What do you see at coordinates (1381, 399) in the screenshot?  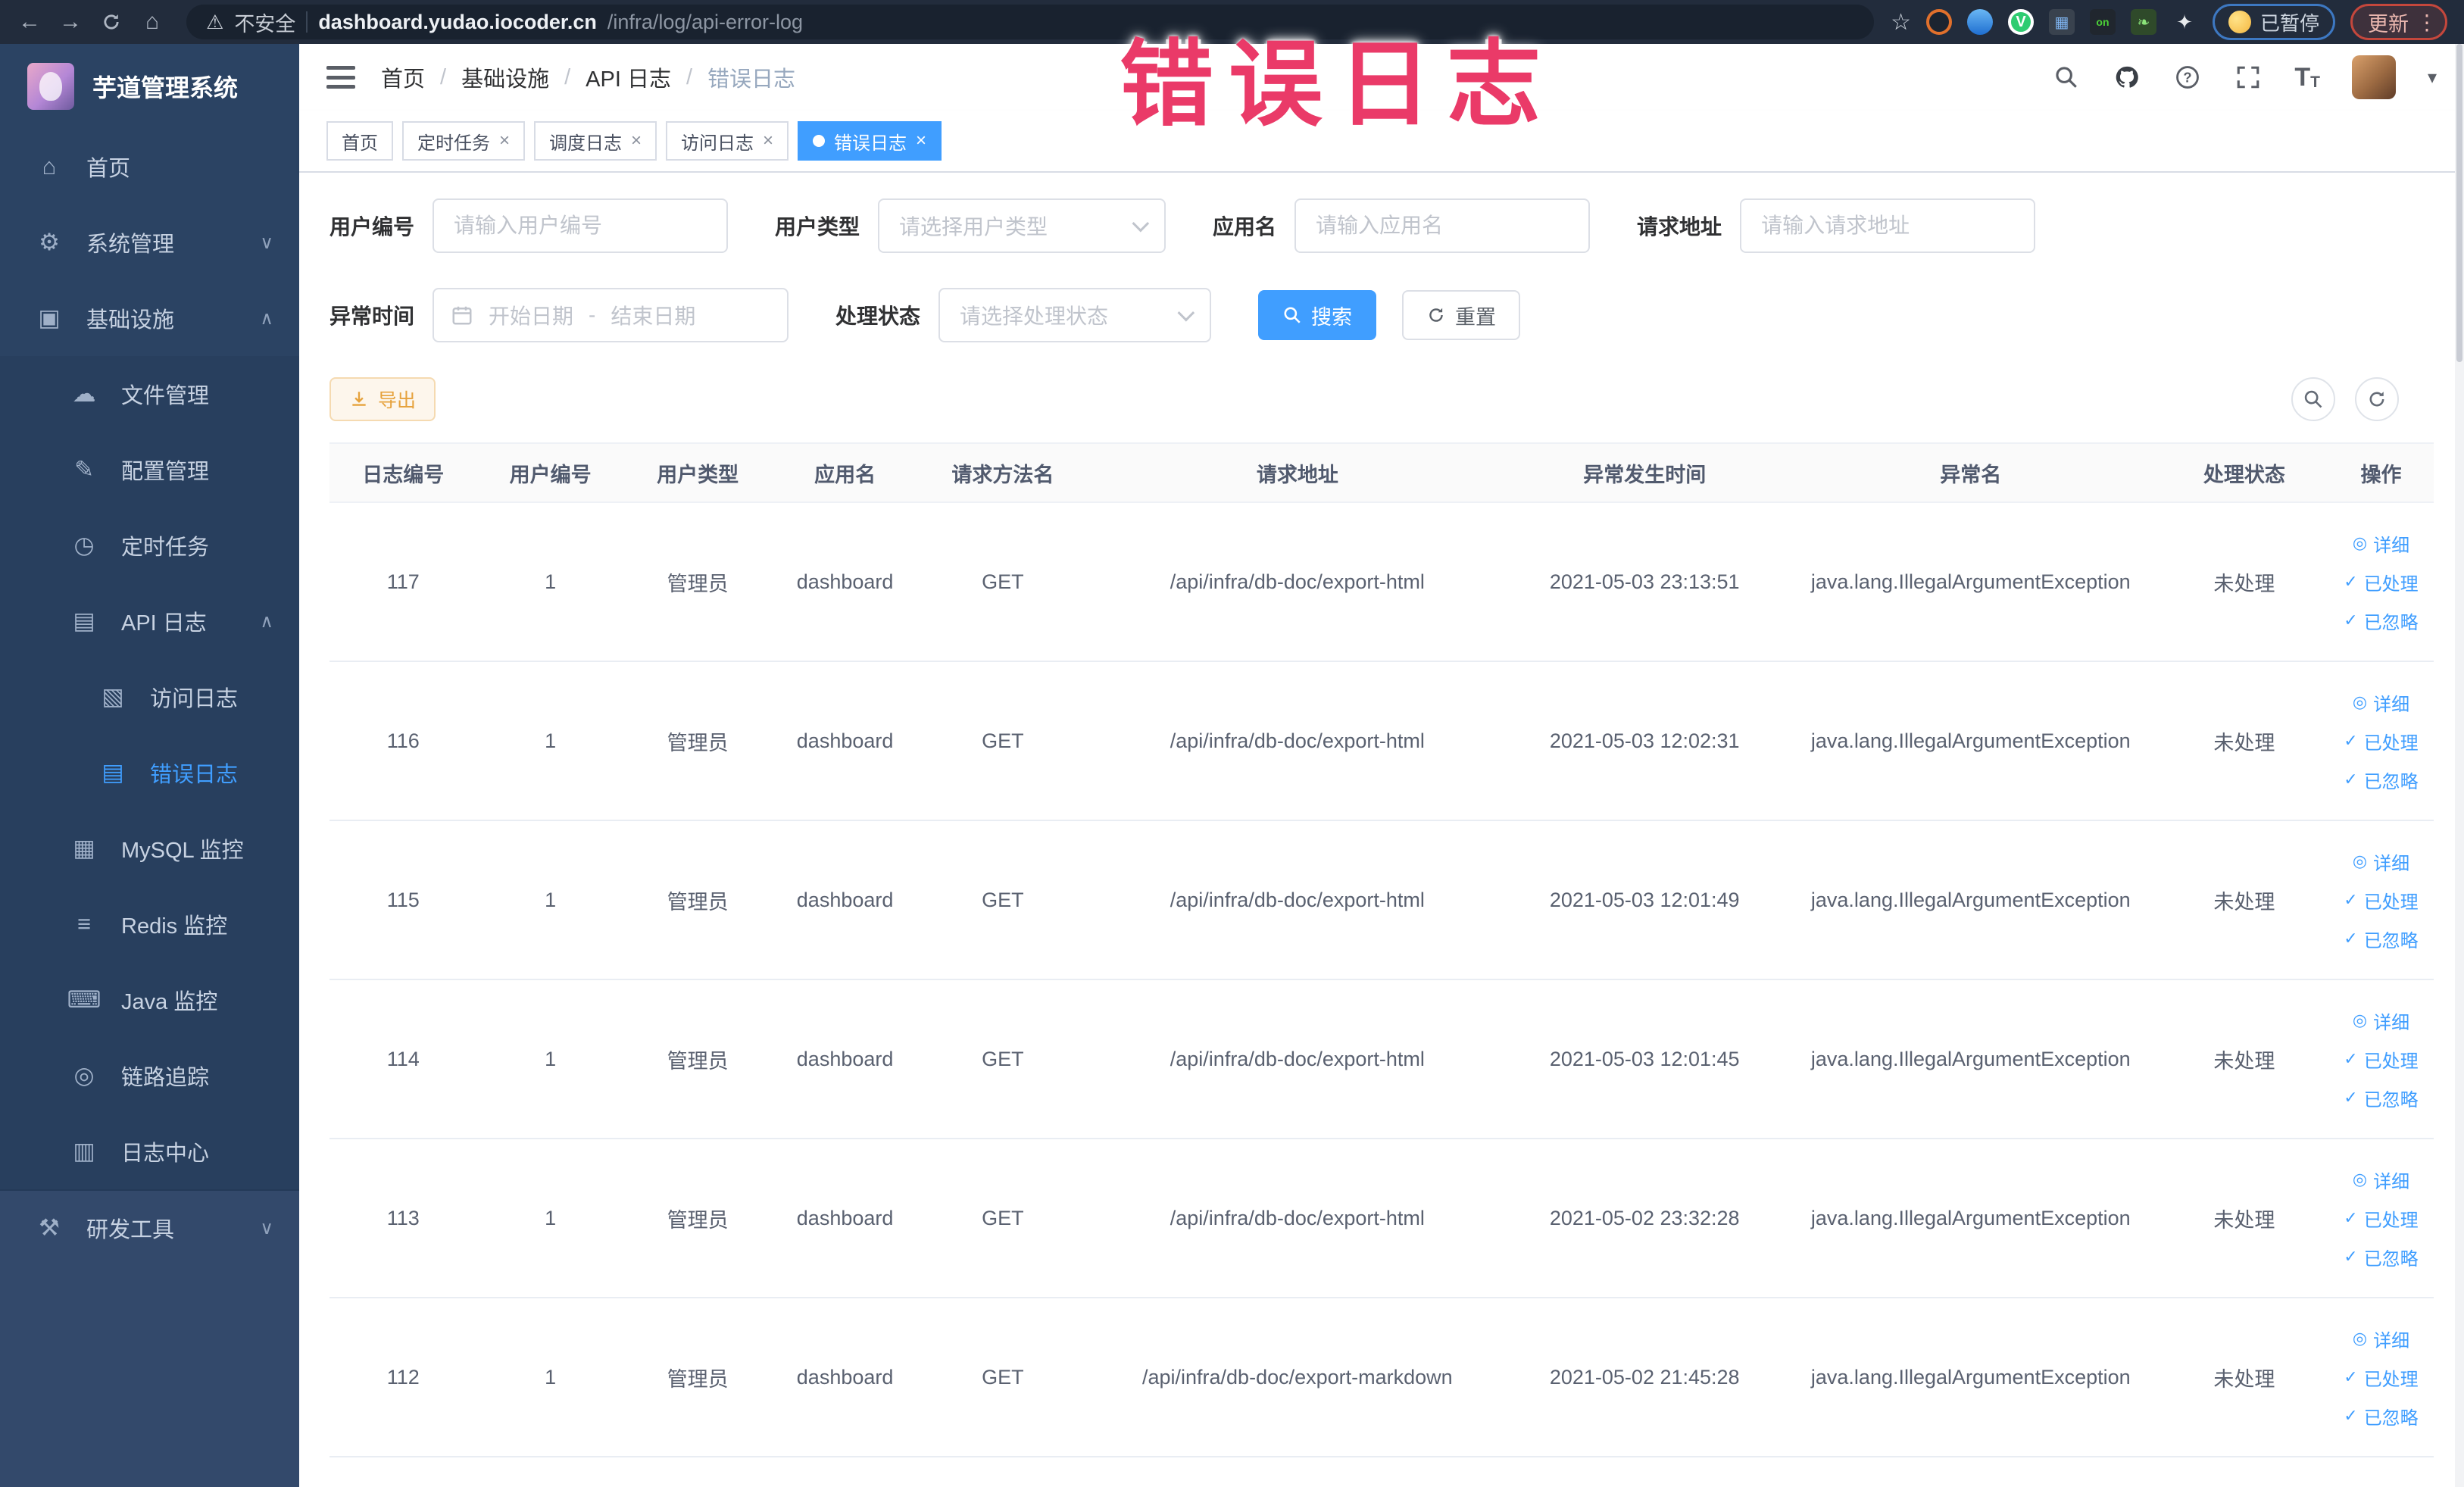 I see `table-toolbar: 导出` at bounding box center [1381, 399].